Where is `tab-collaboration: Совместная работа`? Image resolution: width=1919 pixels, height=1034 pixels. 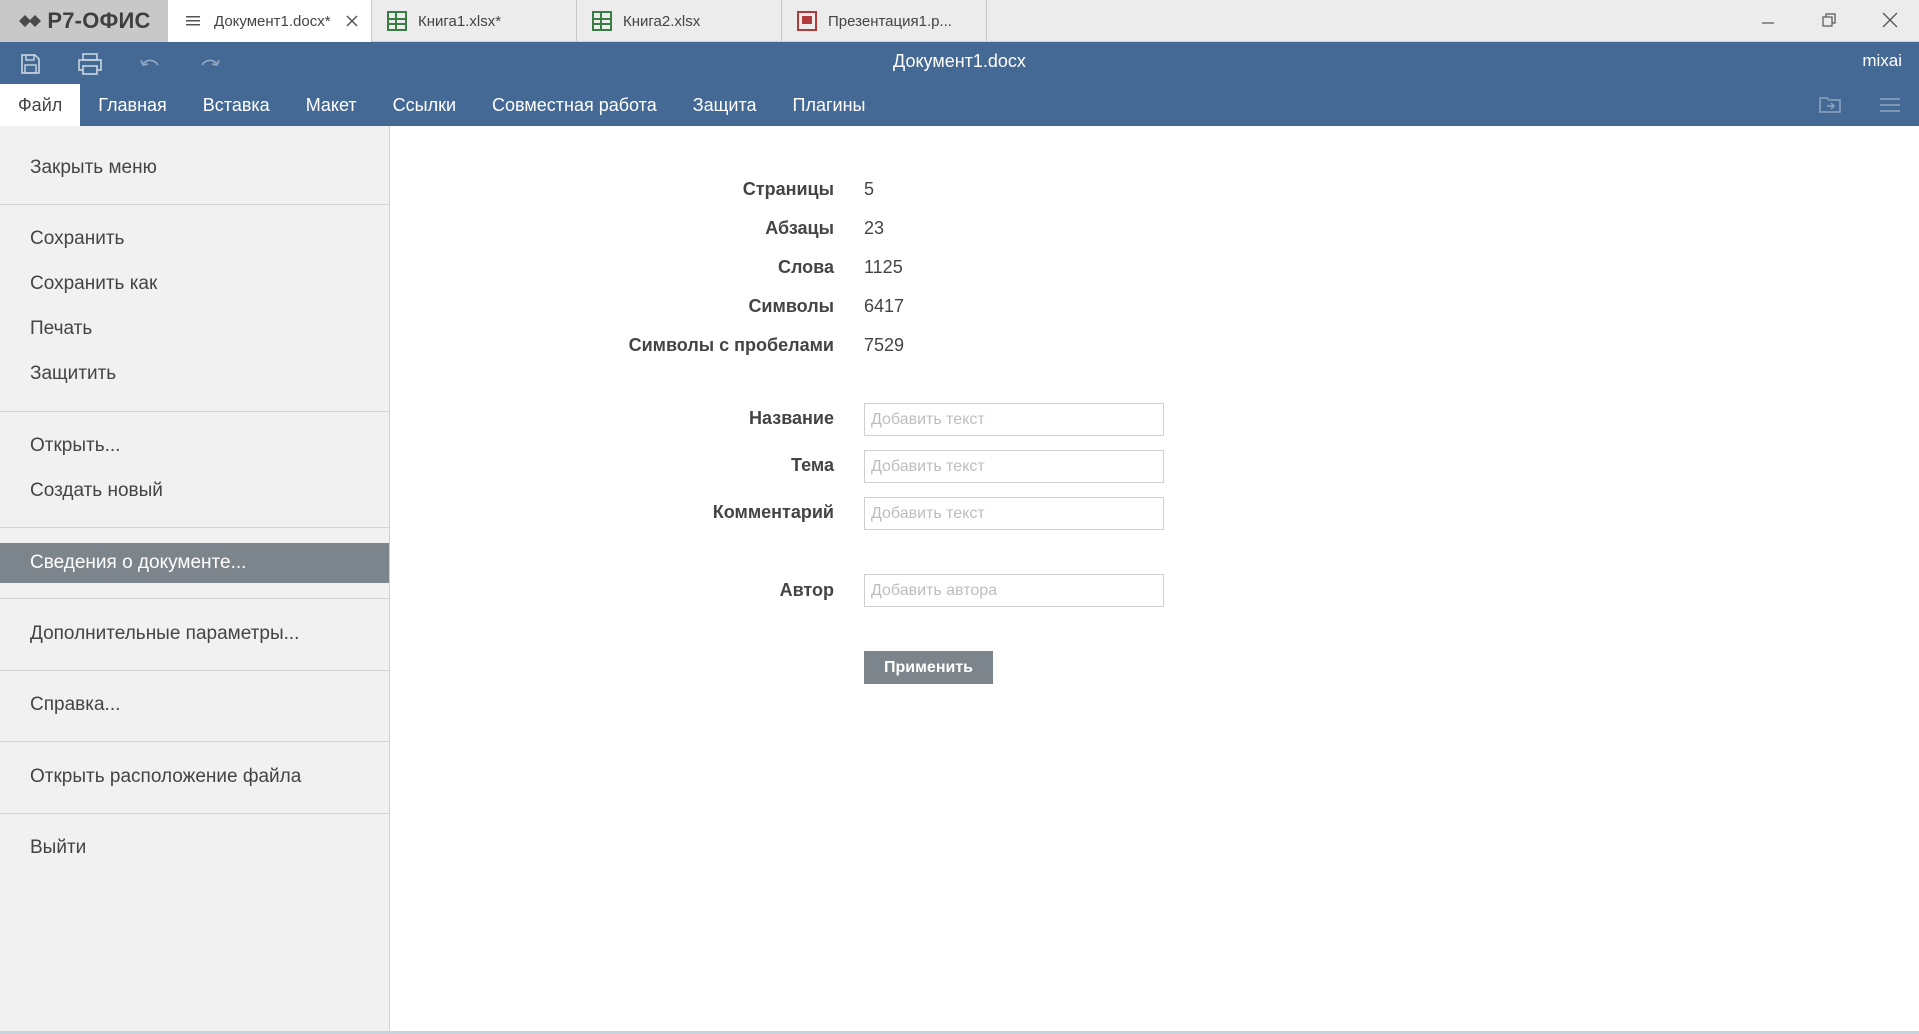 tab-collaboration: Совместная работа is located at coordinates (574, 105).